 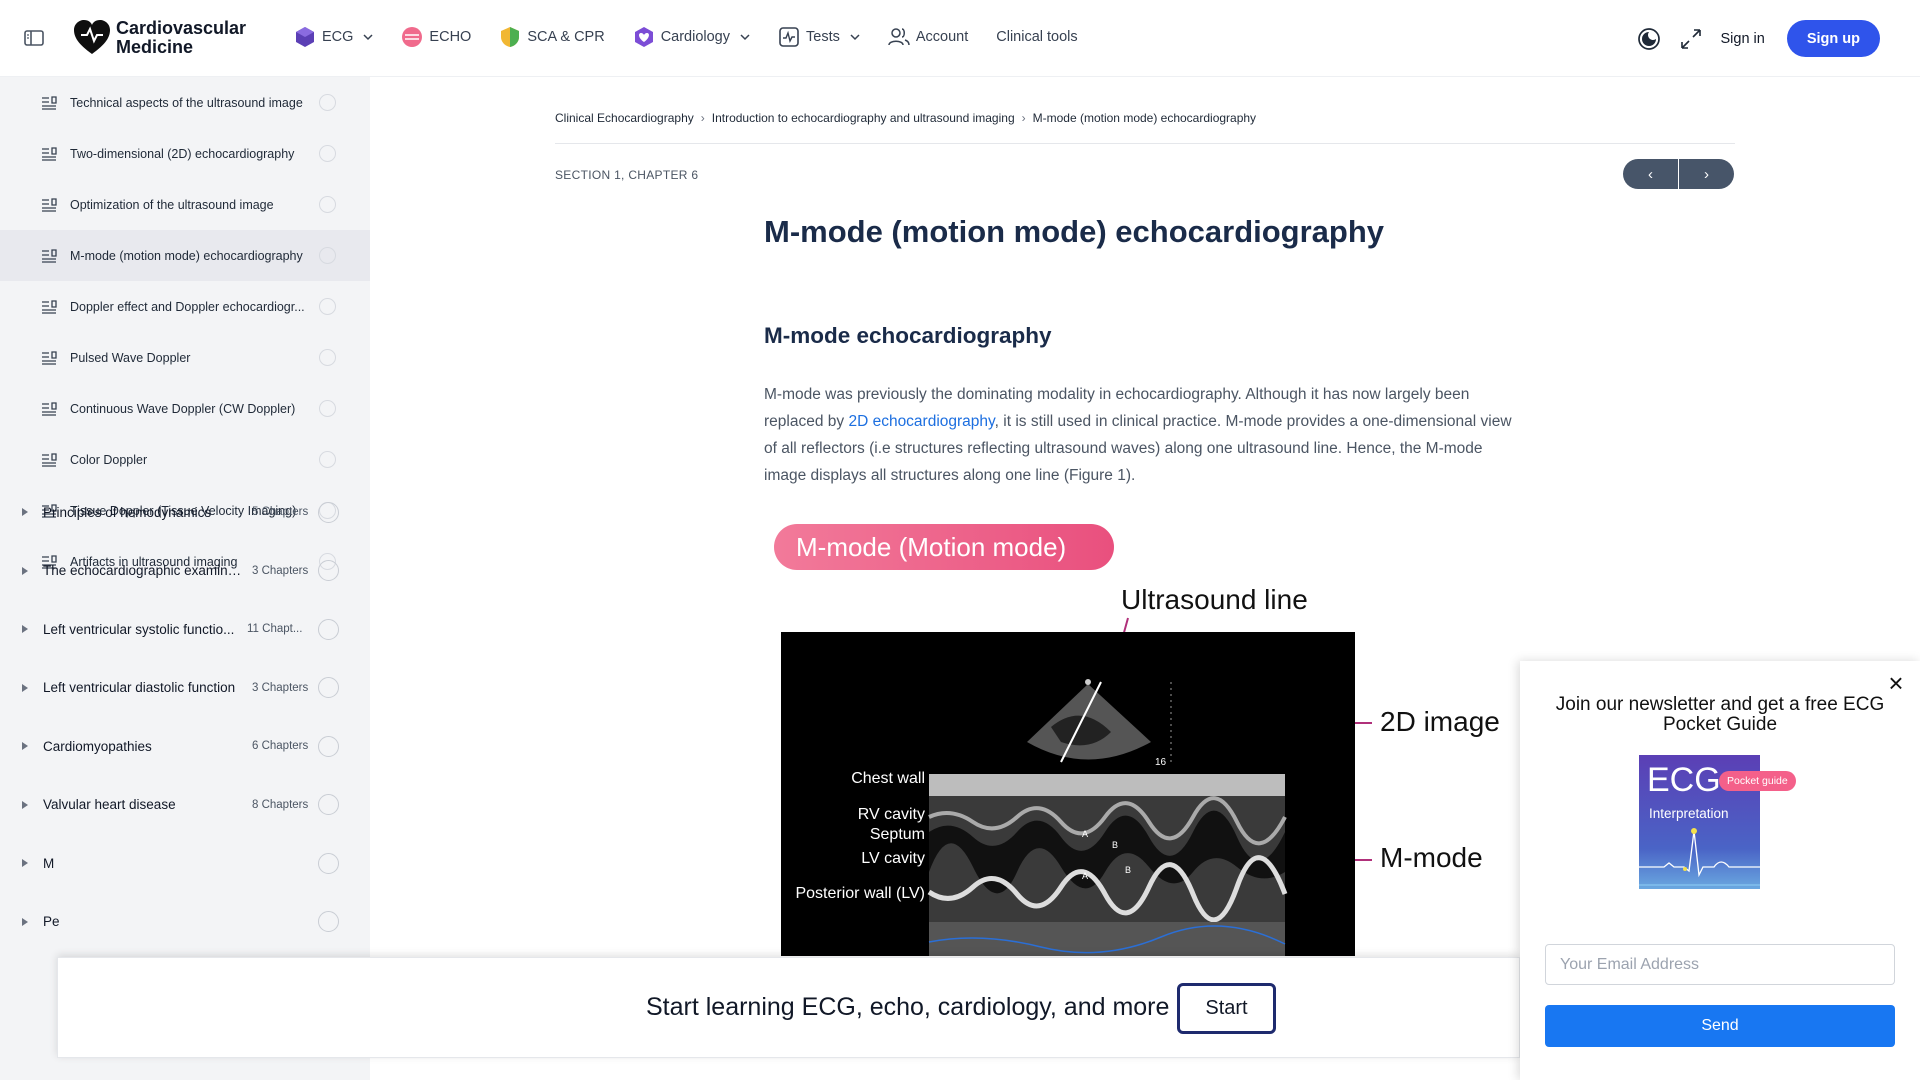 I want to click on chapter-pager: ‹ ›, so click(x=1678, y=174).